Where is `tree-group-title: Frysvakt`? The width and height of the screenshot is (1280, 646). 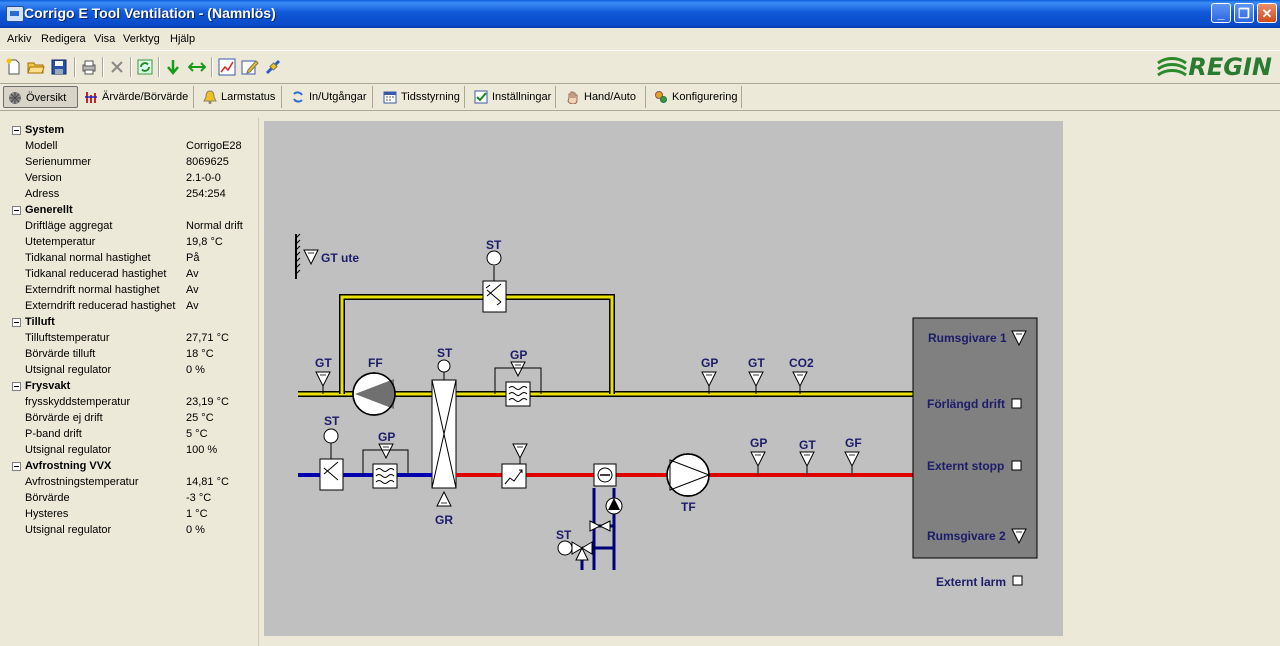 tree-group-title: Frysvakt is located at coordinates (48, 386).